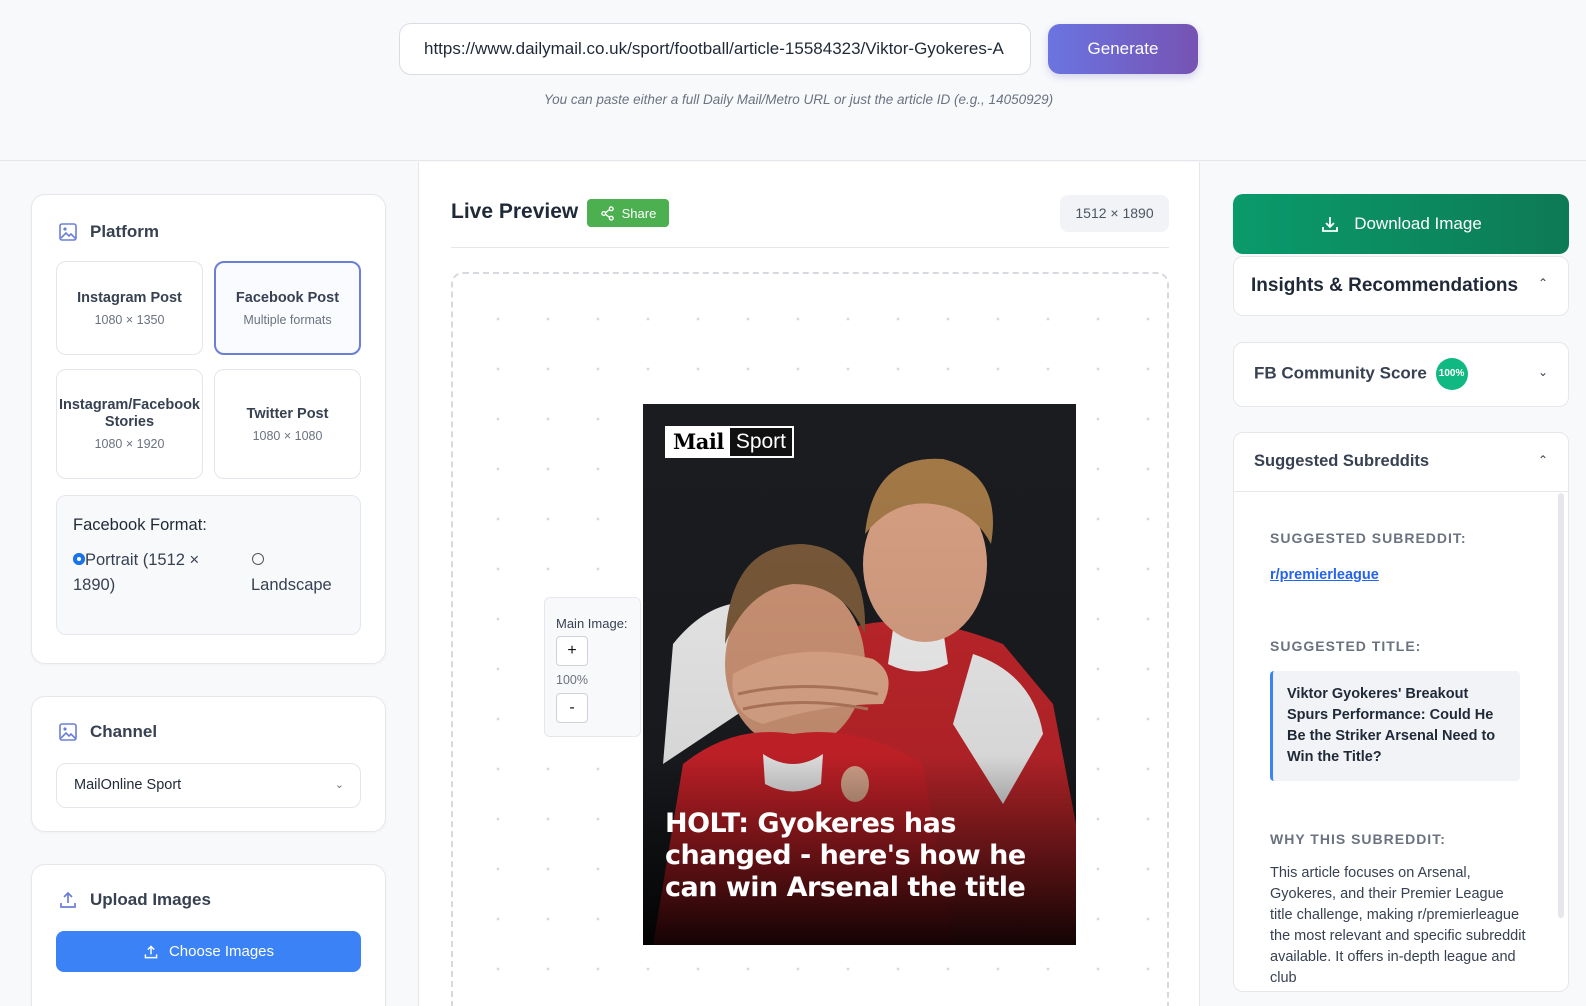 The width and height of the screenshot is (1586, 1006). Describe the element at coordinates (1561, 705) in the screenshot. I see `scrollbar` at that location.